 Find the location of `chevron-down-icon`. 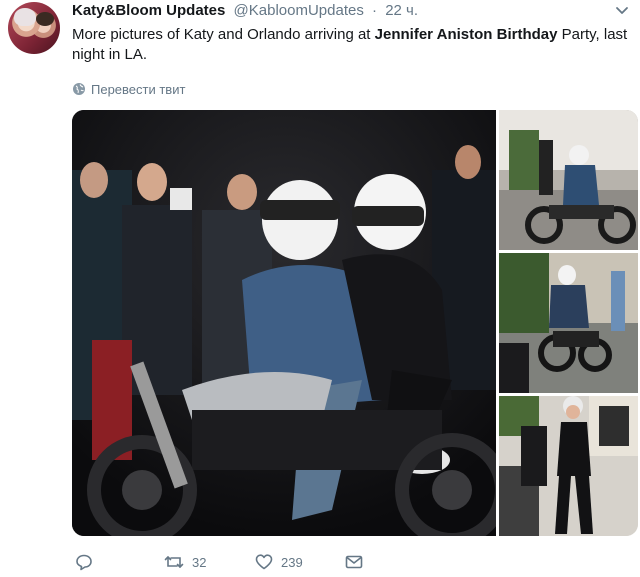

chevron-down-icon is located at coordinates (622, 10).